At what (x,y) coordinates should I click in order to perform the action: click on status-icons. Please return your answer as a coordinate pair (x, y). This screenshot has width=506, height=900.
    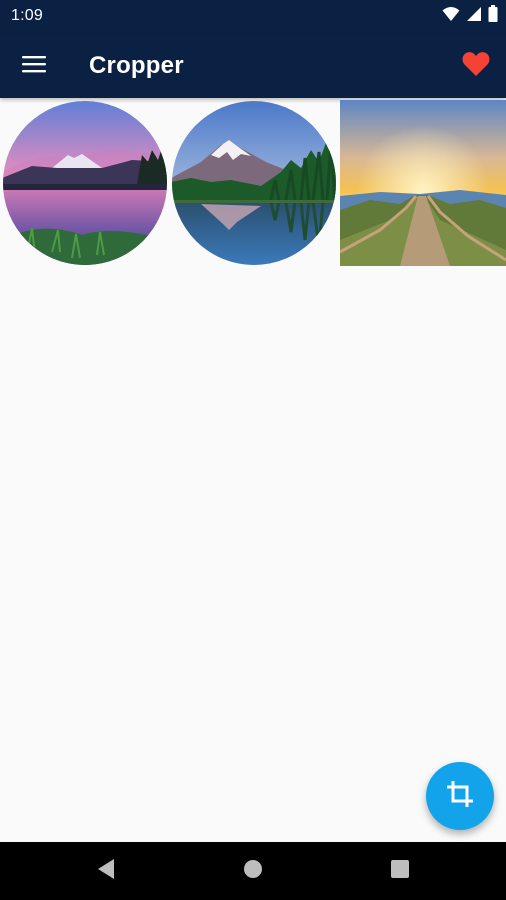
    Looking at the image, I should click on (470, 16).